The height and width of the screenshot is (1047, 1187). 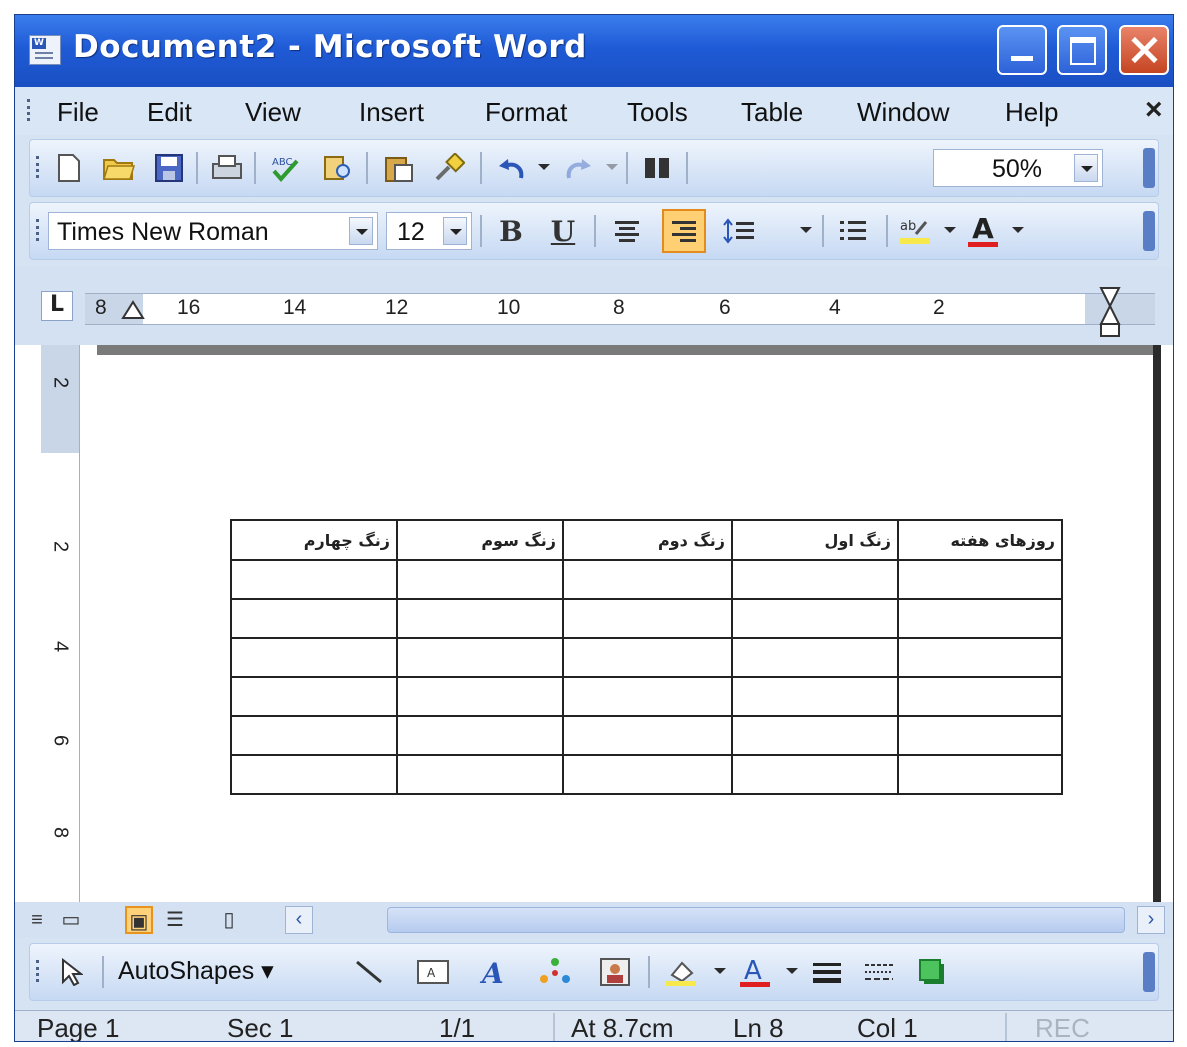 I want to click on redo-icon, so click(x=579, y=168).